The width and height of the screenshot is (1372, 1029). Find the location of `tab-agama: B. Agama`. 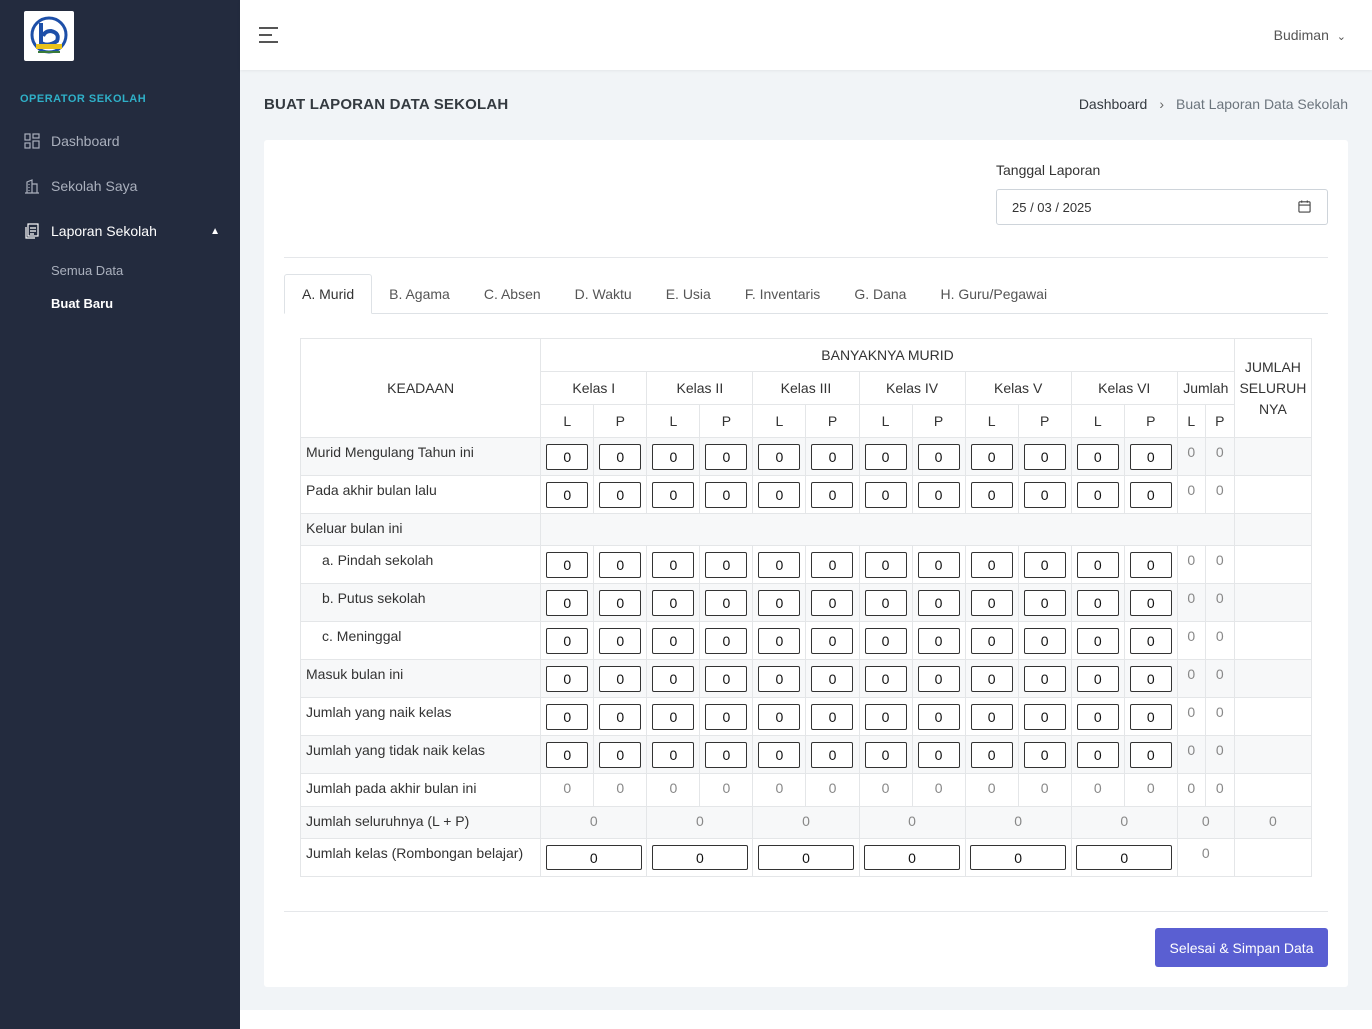

tab-agama: B. Agama is located at coordinates (419, 294).